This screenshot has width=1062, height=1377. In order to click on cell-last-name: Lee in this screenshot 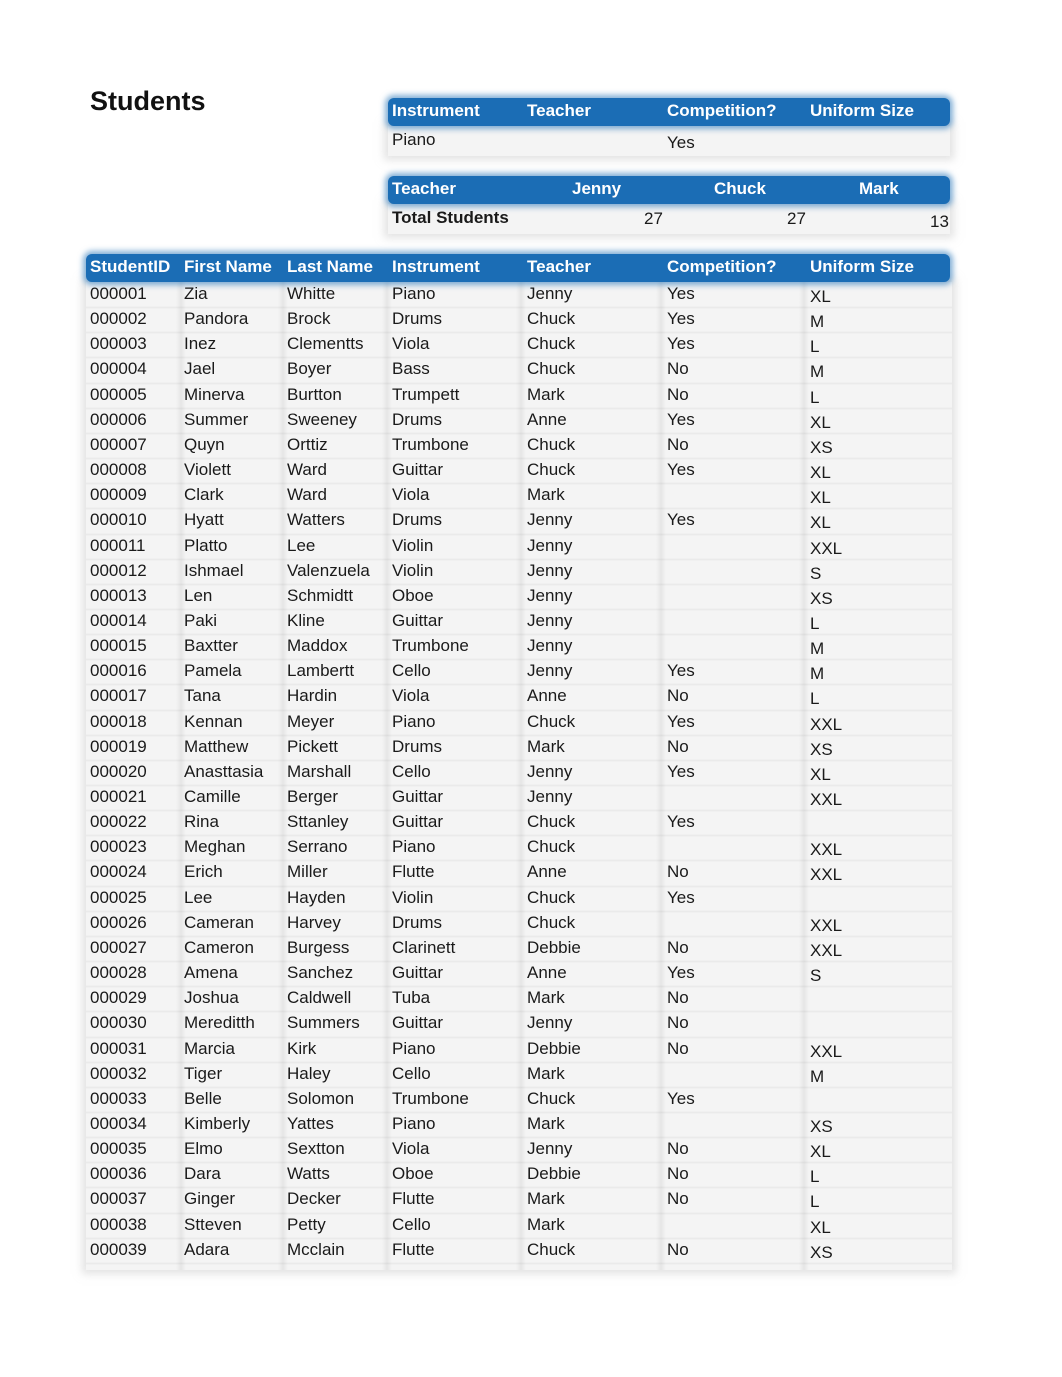, I will do `click(301, 546)`.